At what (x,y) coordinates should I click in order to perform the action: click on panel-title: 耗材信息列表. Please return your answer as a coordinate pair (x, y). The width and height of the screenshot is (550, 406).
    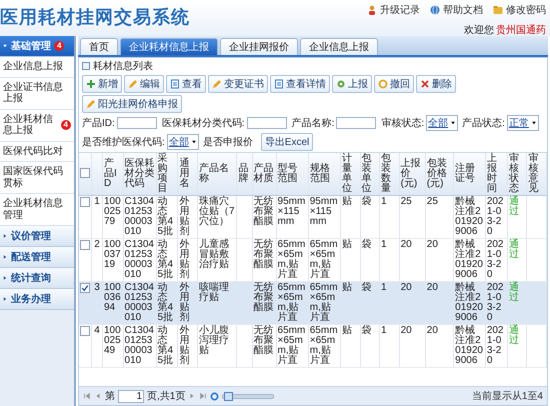
    Looking at the image, I should click on (123, 66).